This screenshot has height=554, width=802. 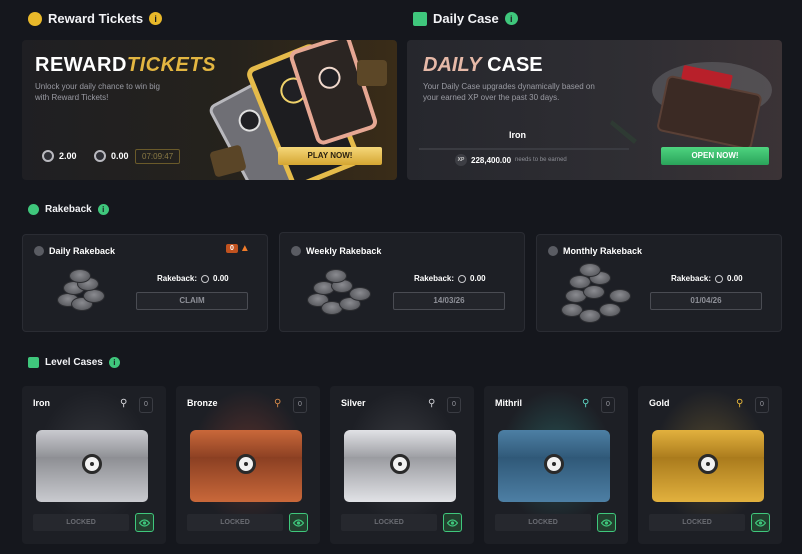 What do you see at coordinates (33, 362) in the screenshot?
I see `present-icon` at bounding box center [33, 362].